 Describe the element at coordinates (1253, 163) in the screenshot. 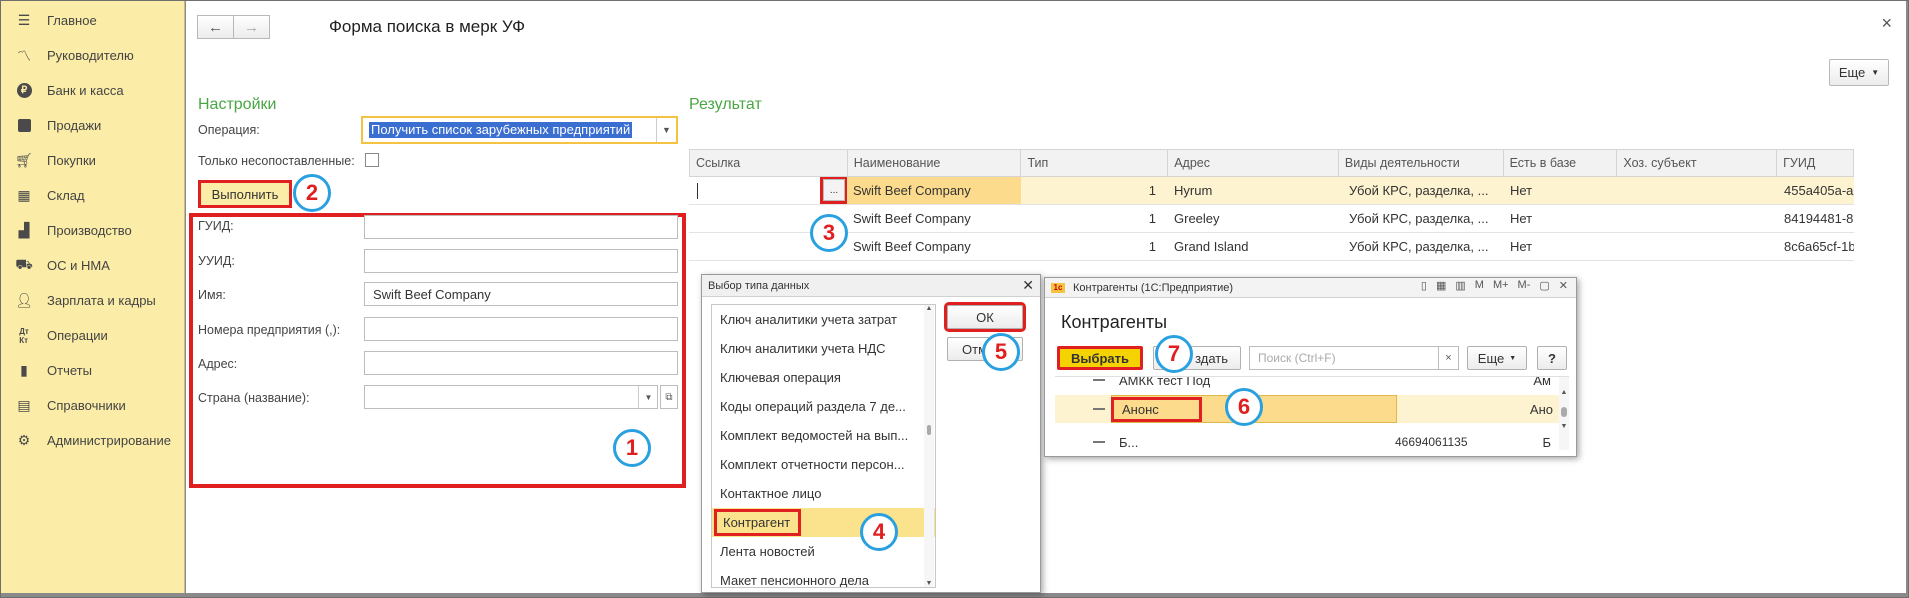

I see `column-header: Адрес` at that location.